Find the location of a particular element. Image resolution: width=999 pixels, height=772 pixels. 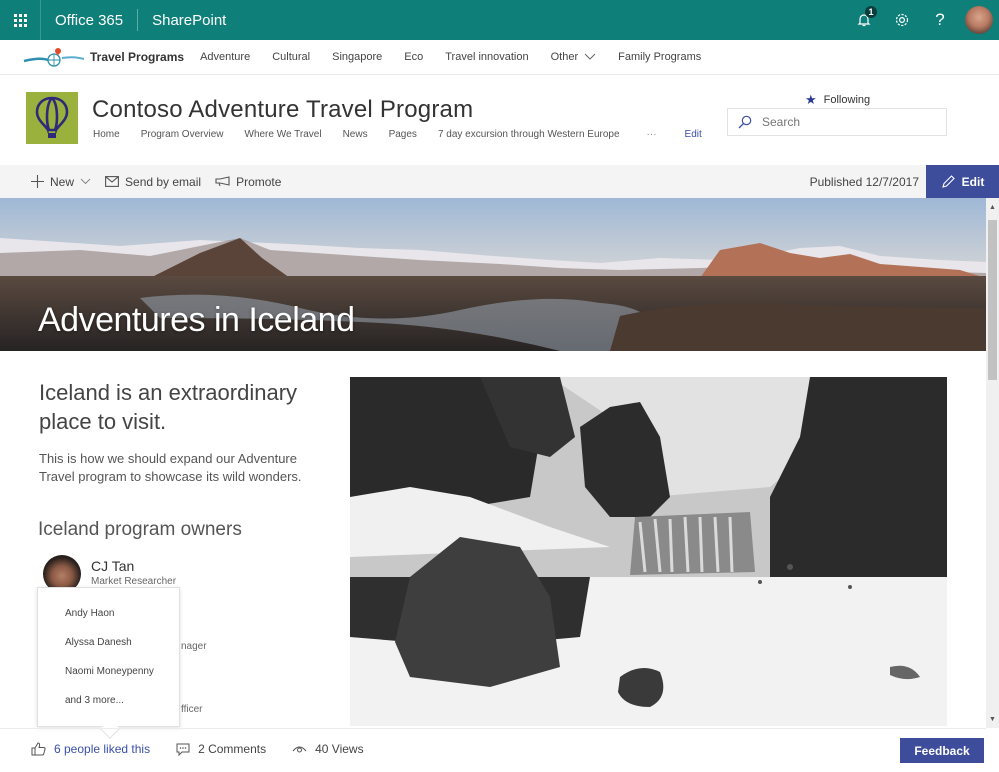

search-box is located at coordinates (837, 122).